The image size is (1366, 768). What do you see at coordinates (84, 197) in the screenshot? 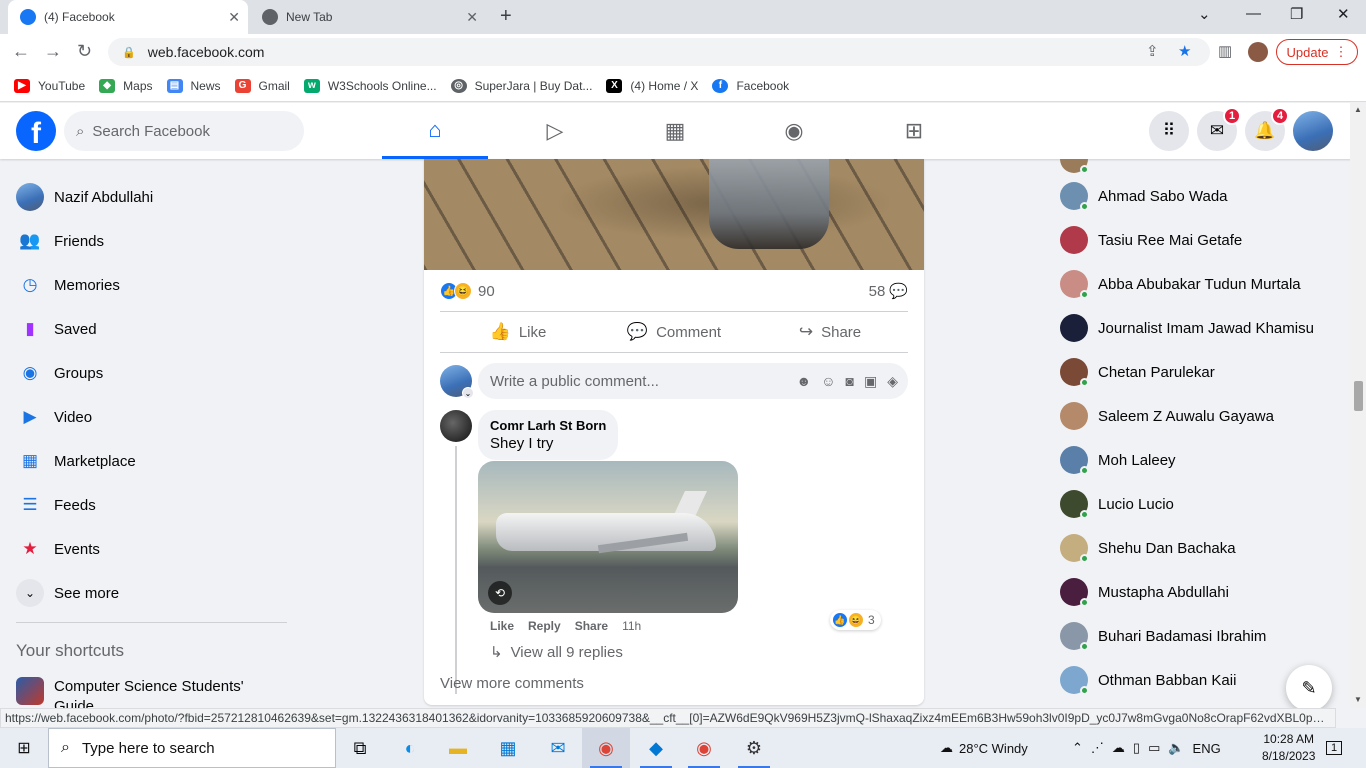
I see `sidebar-item-profile: Nazif Abdullahi` at bounding box center [84, 197].